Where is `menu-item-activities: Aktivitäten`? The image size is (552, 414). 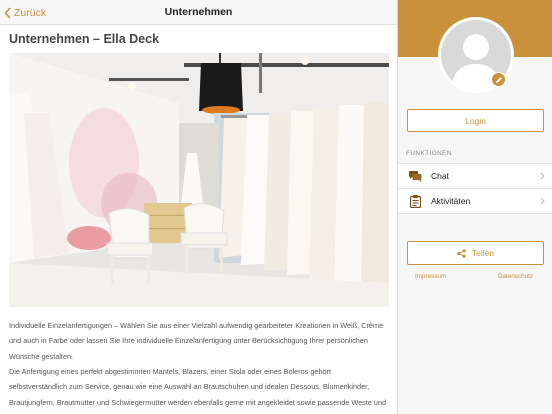
menu-item-activities: Aktivitäten is located at coordinates (475, 201).